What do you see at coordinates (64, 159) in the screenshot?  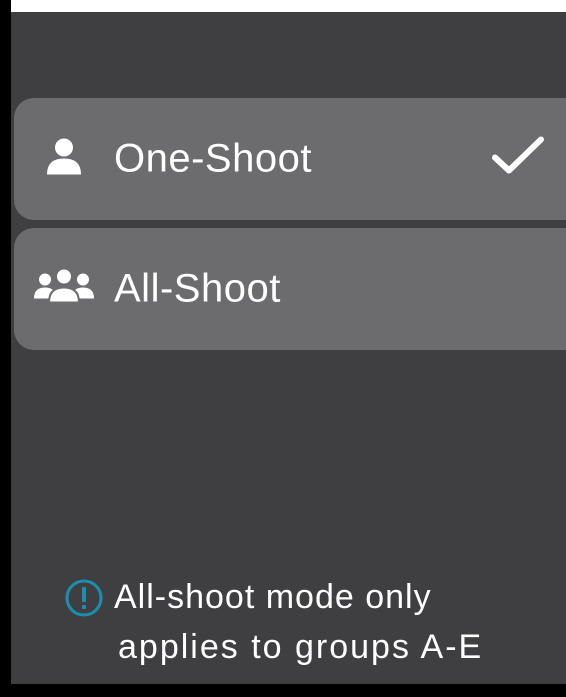 I see `person-icon` at bounding box center [64, 159].